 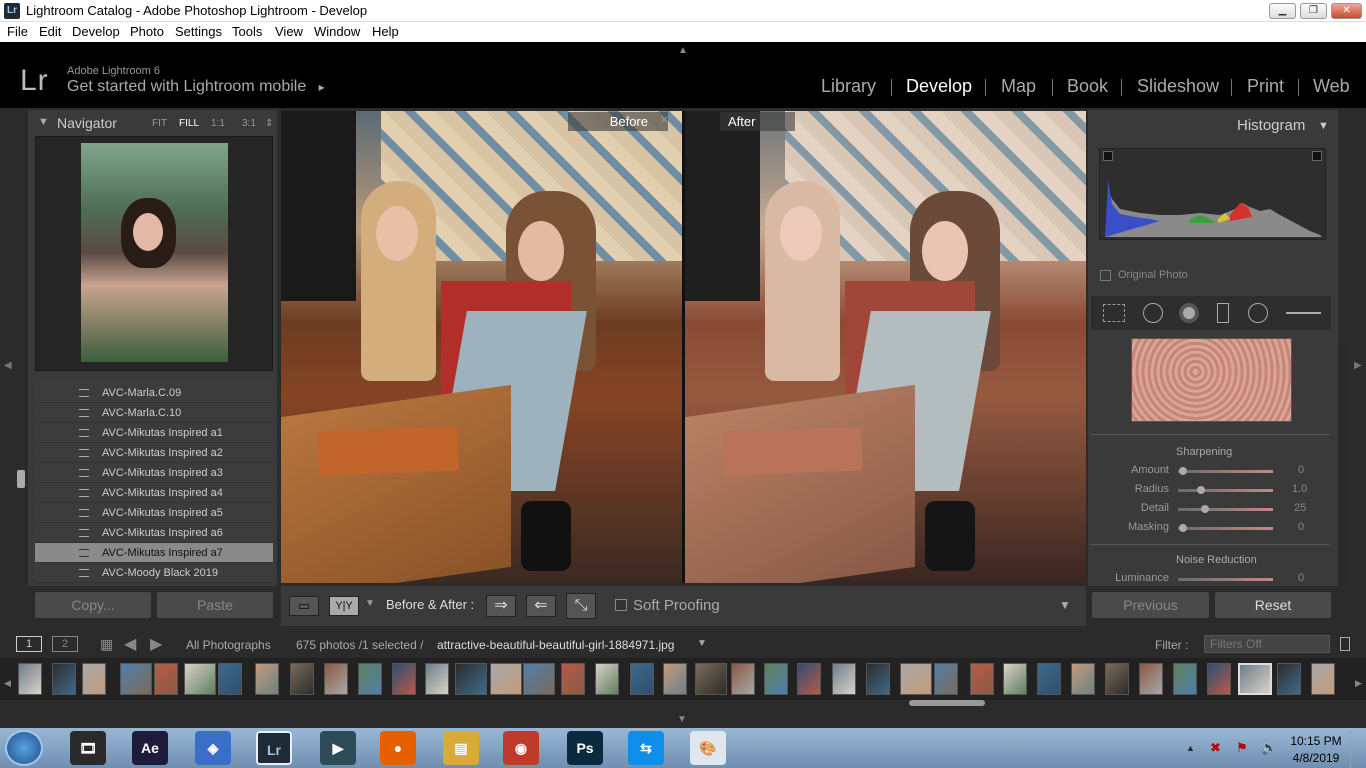 I want to click on loupe-view-button: ▭, so click(x=304, y=606).